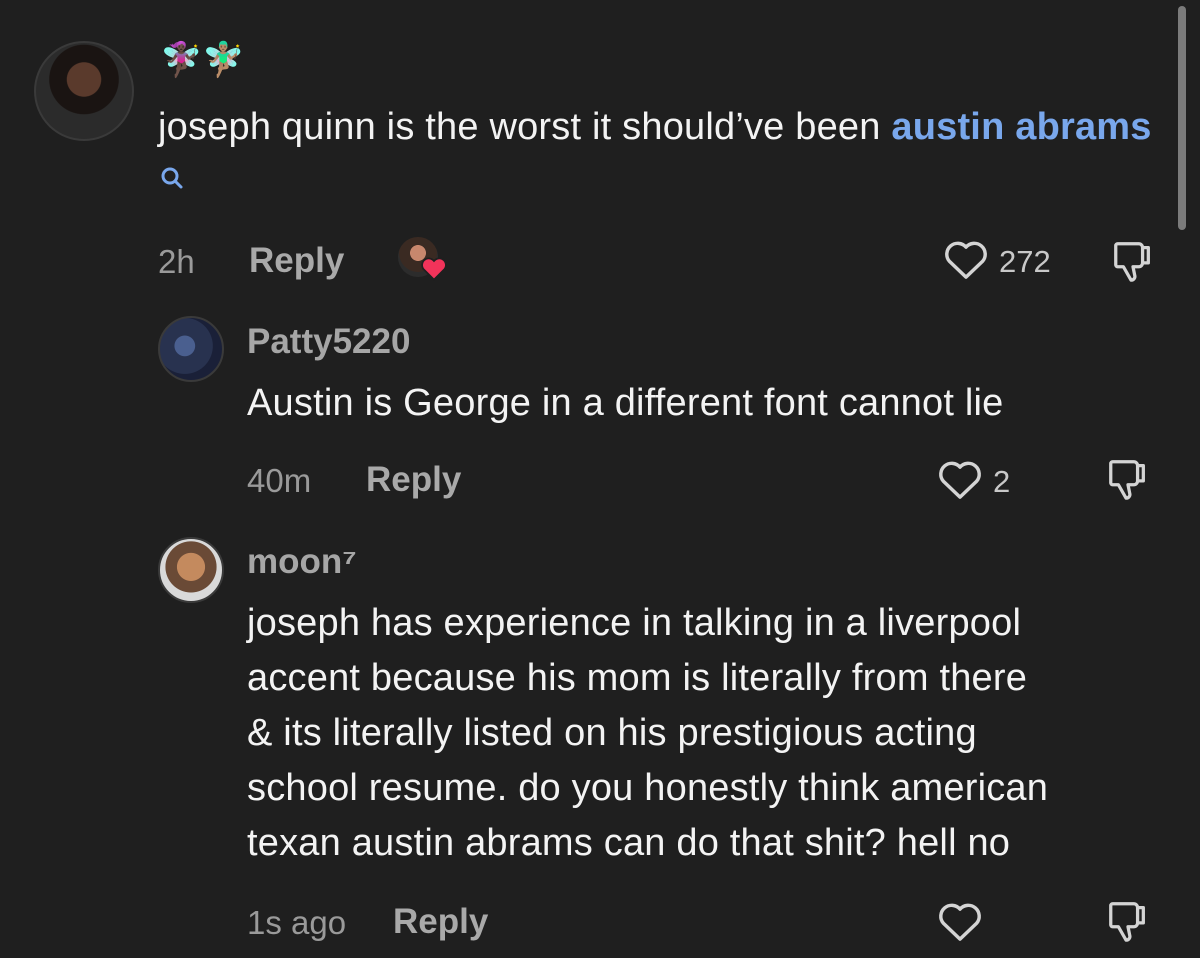 This screenshot has height=958, width=1200. I want to click on like-button: 2, so click(973, 481).